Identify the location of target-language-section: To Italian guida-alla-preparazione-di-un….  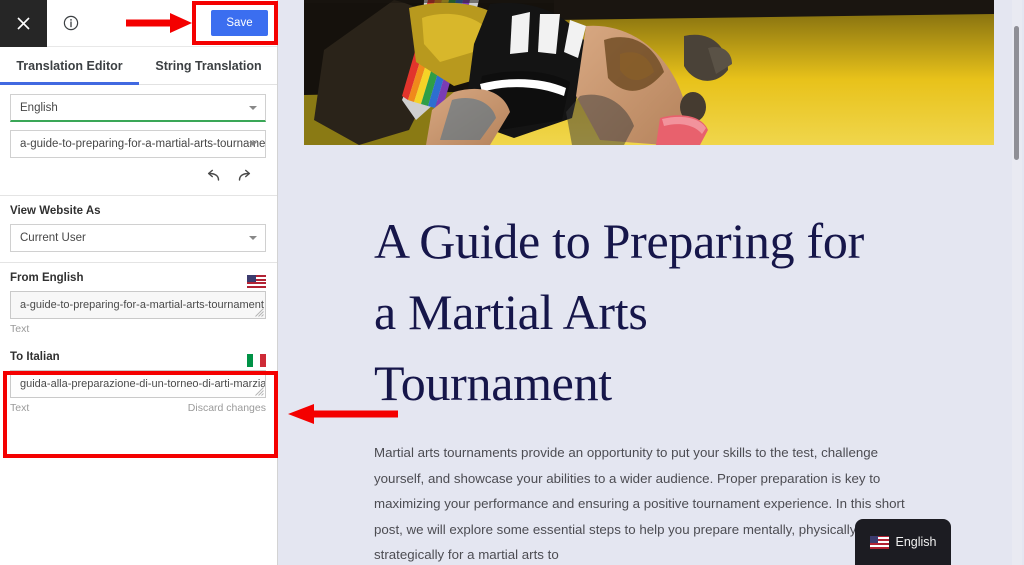
(138, 382).